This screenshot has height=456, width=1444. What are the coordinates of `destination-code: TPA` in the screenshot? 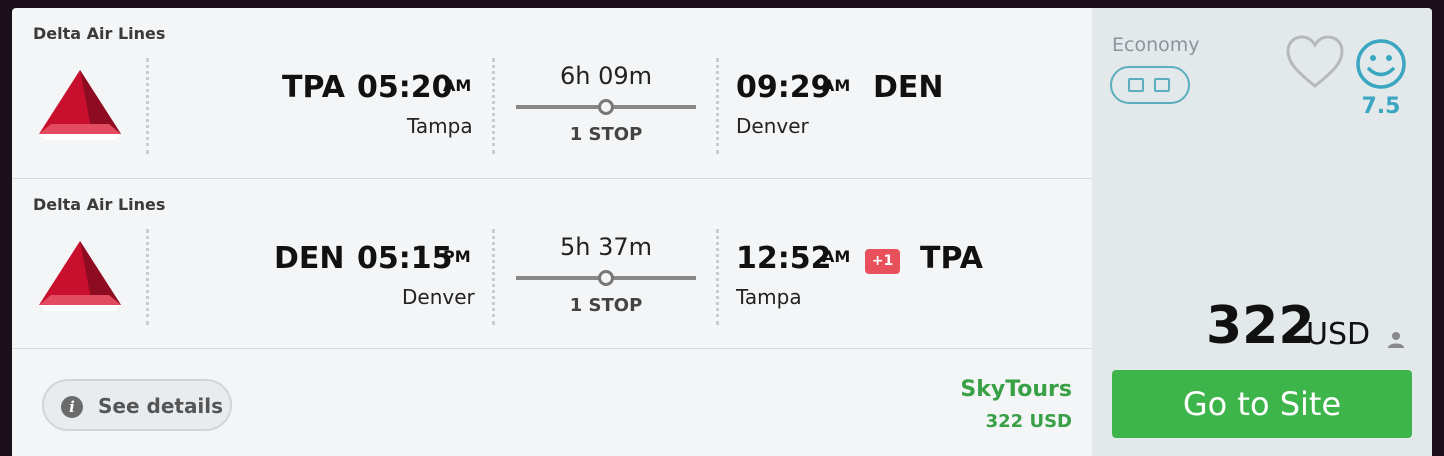 It's located at (951, 258).